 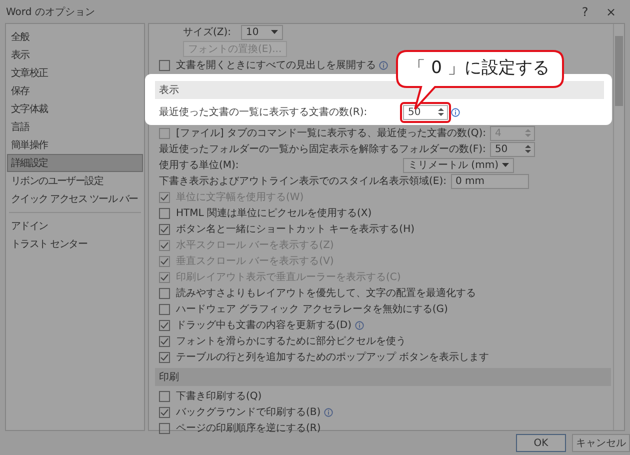 I want to click on text-field: 0 mm, so click(x=489, y=181).